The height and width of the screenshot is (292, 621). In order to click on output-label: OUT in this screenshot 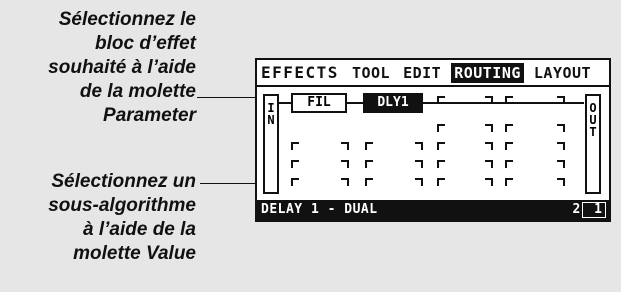, I will do `click(593, 120)`.